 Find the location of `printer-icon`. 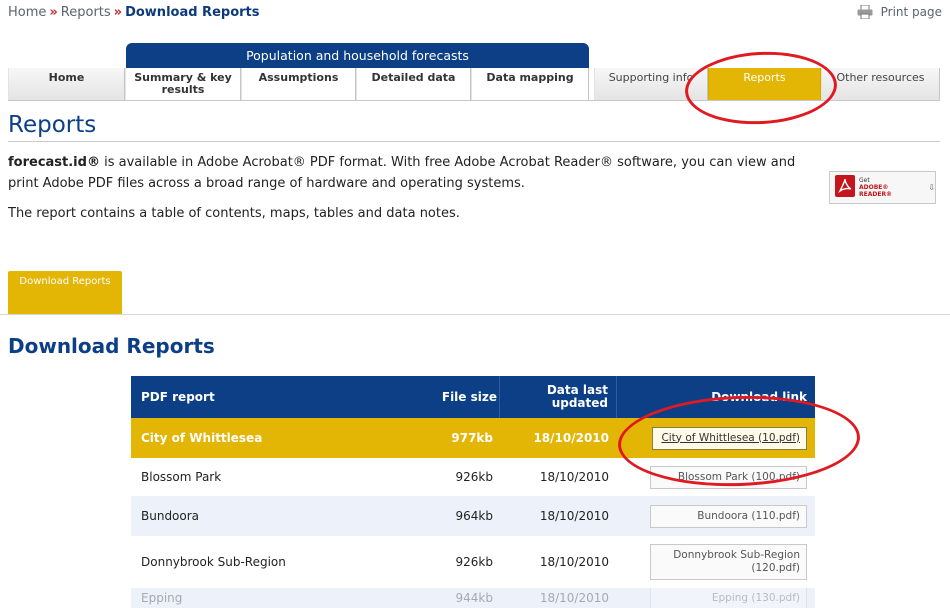

printer-icon is located at coordinates (865, 12).